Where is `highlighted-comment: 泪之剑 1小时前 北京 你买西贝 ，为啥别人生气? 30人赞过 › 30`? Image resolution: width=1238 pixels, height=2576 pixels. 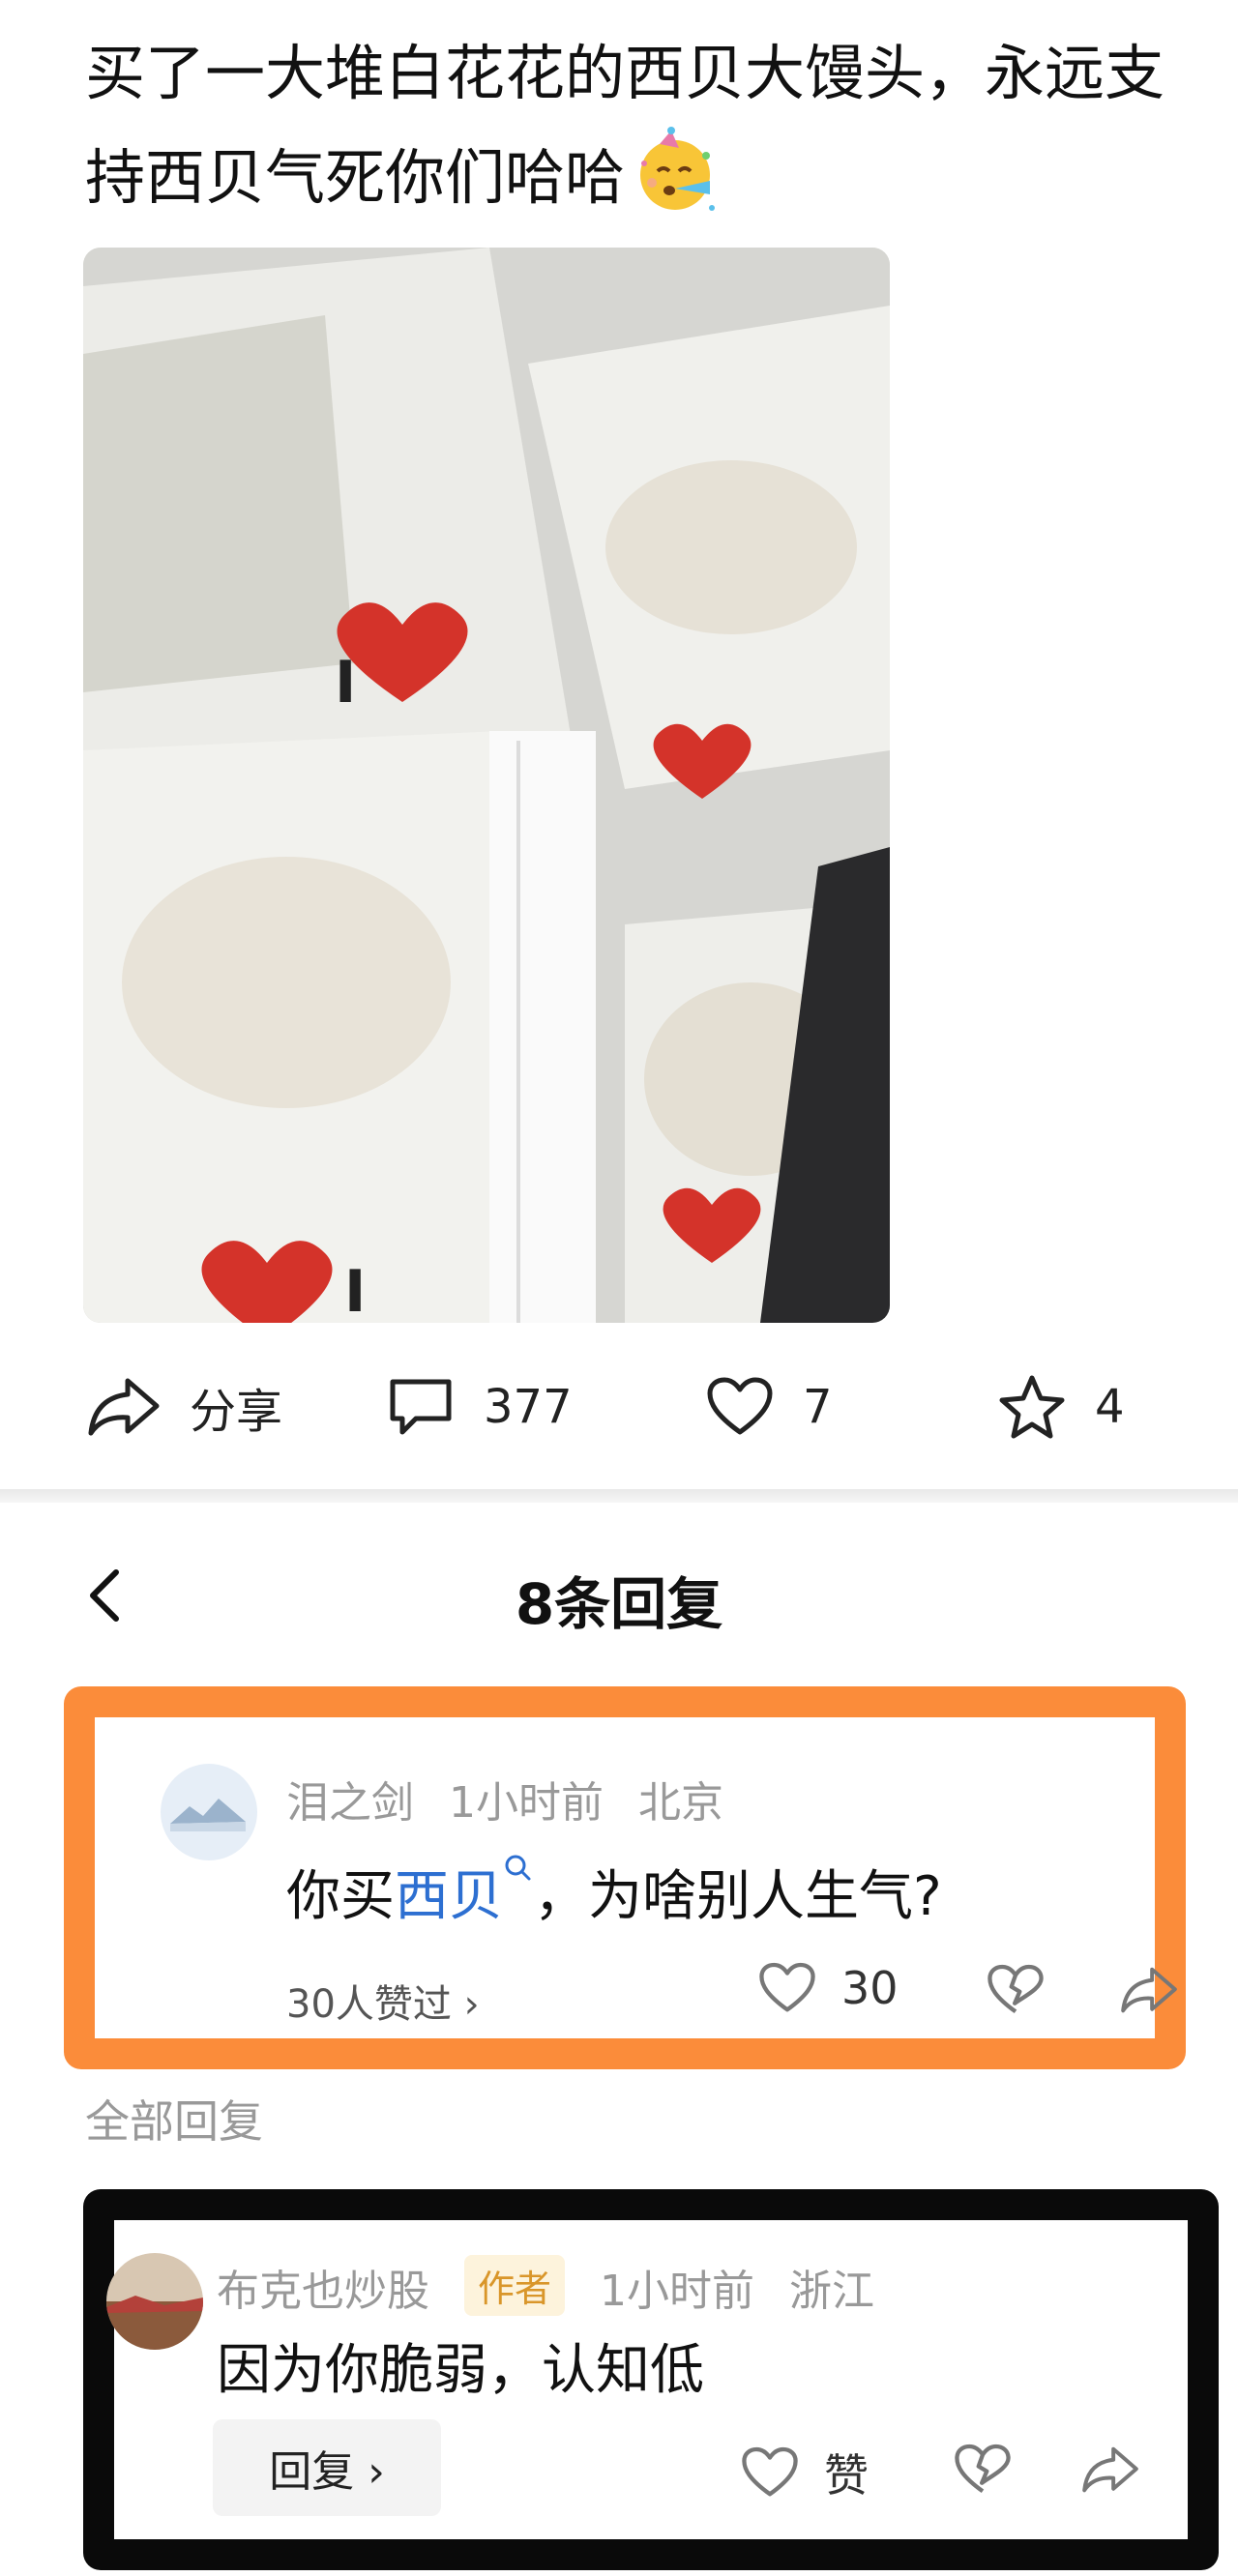
highlighted-comment: 泪之剑 1小时前 北京 你买西贝 ，为啥别人生气? 30人赞过 › 30 is located at coordinates (625, 1877).